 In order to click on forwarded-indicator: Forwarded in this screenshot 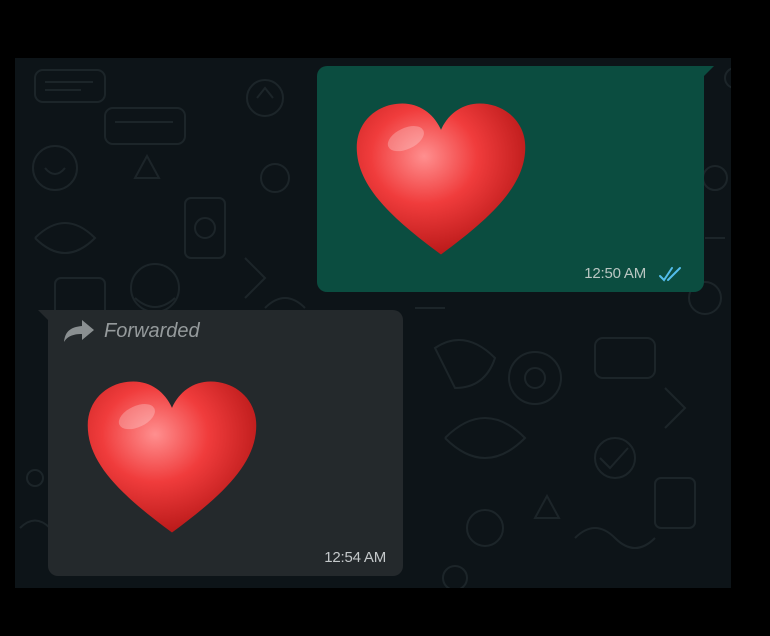, I will do `click(131, 331)`.